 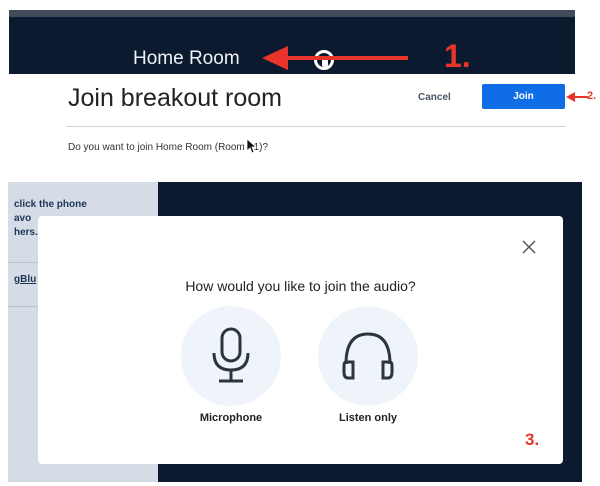 I want to click on top-bar-strip, so click(x=292, y=13).